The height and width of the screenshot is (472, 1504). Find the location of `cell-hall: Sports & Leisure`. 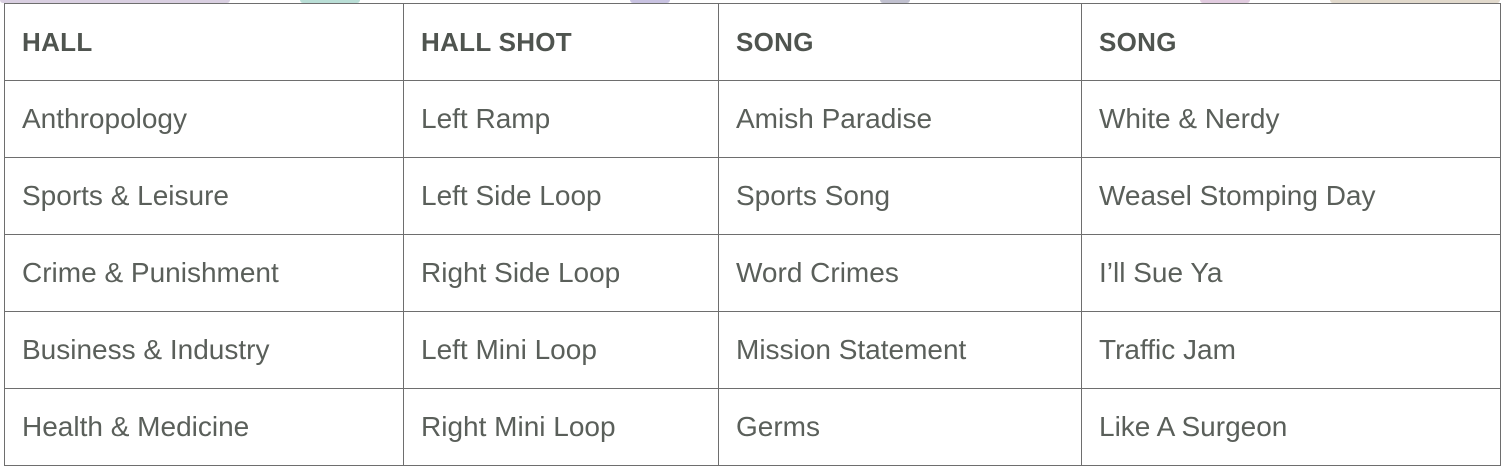

cell-hall: Sports & Leisure is located at coordinates (204, 196).